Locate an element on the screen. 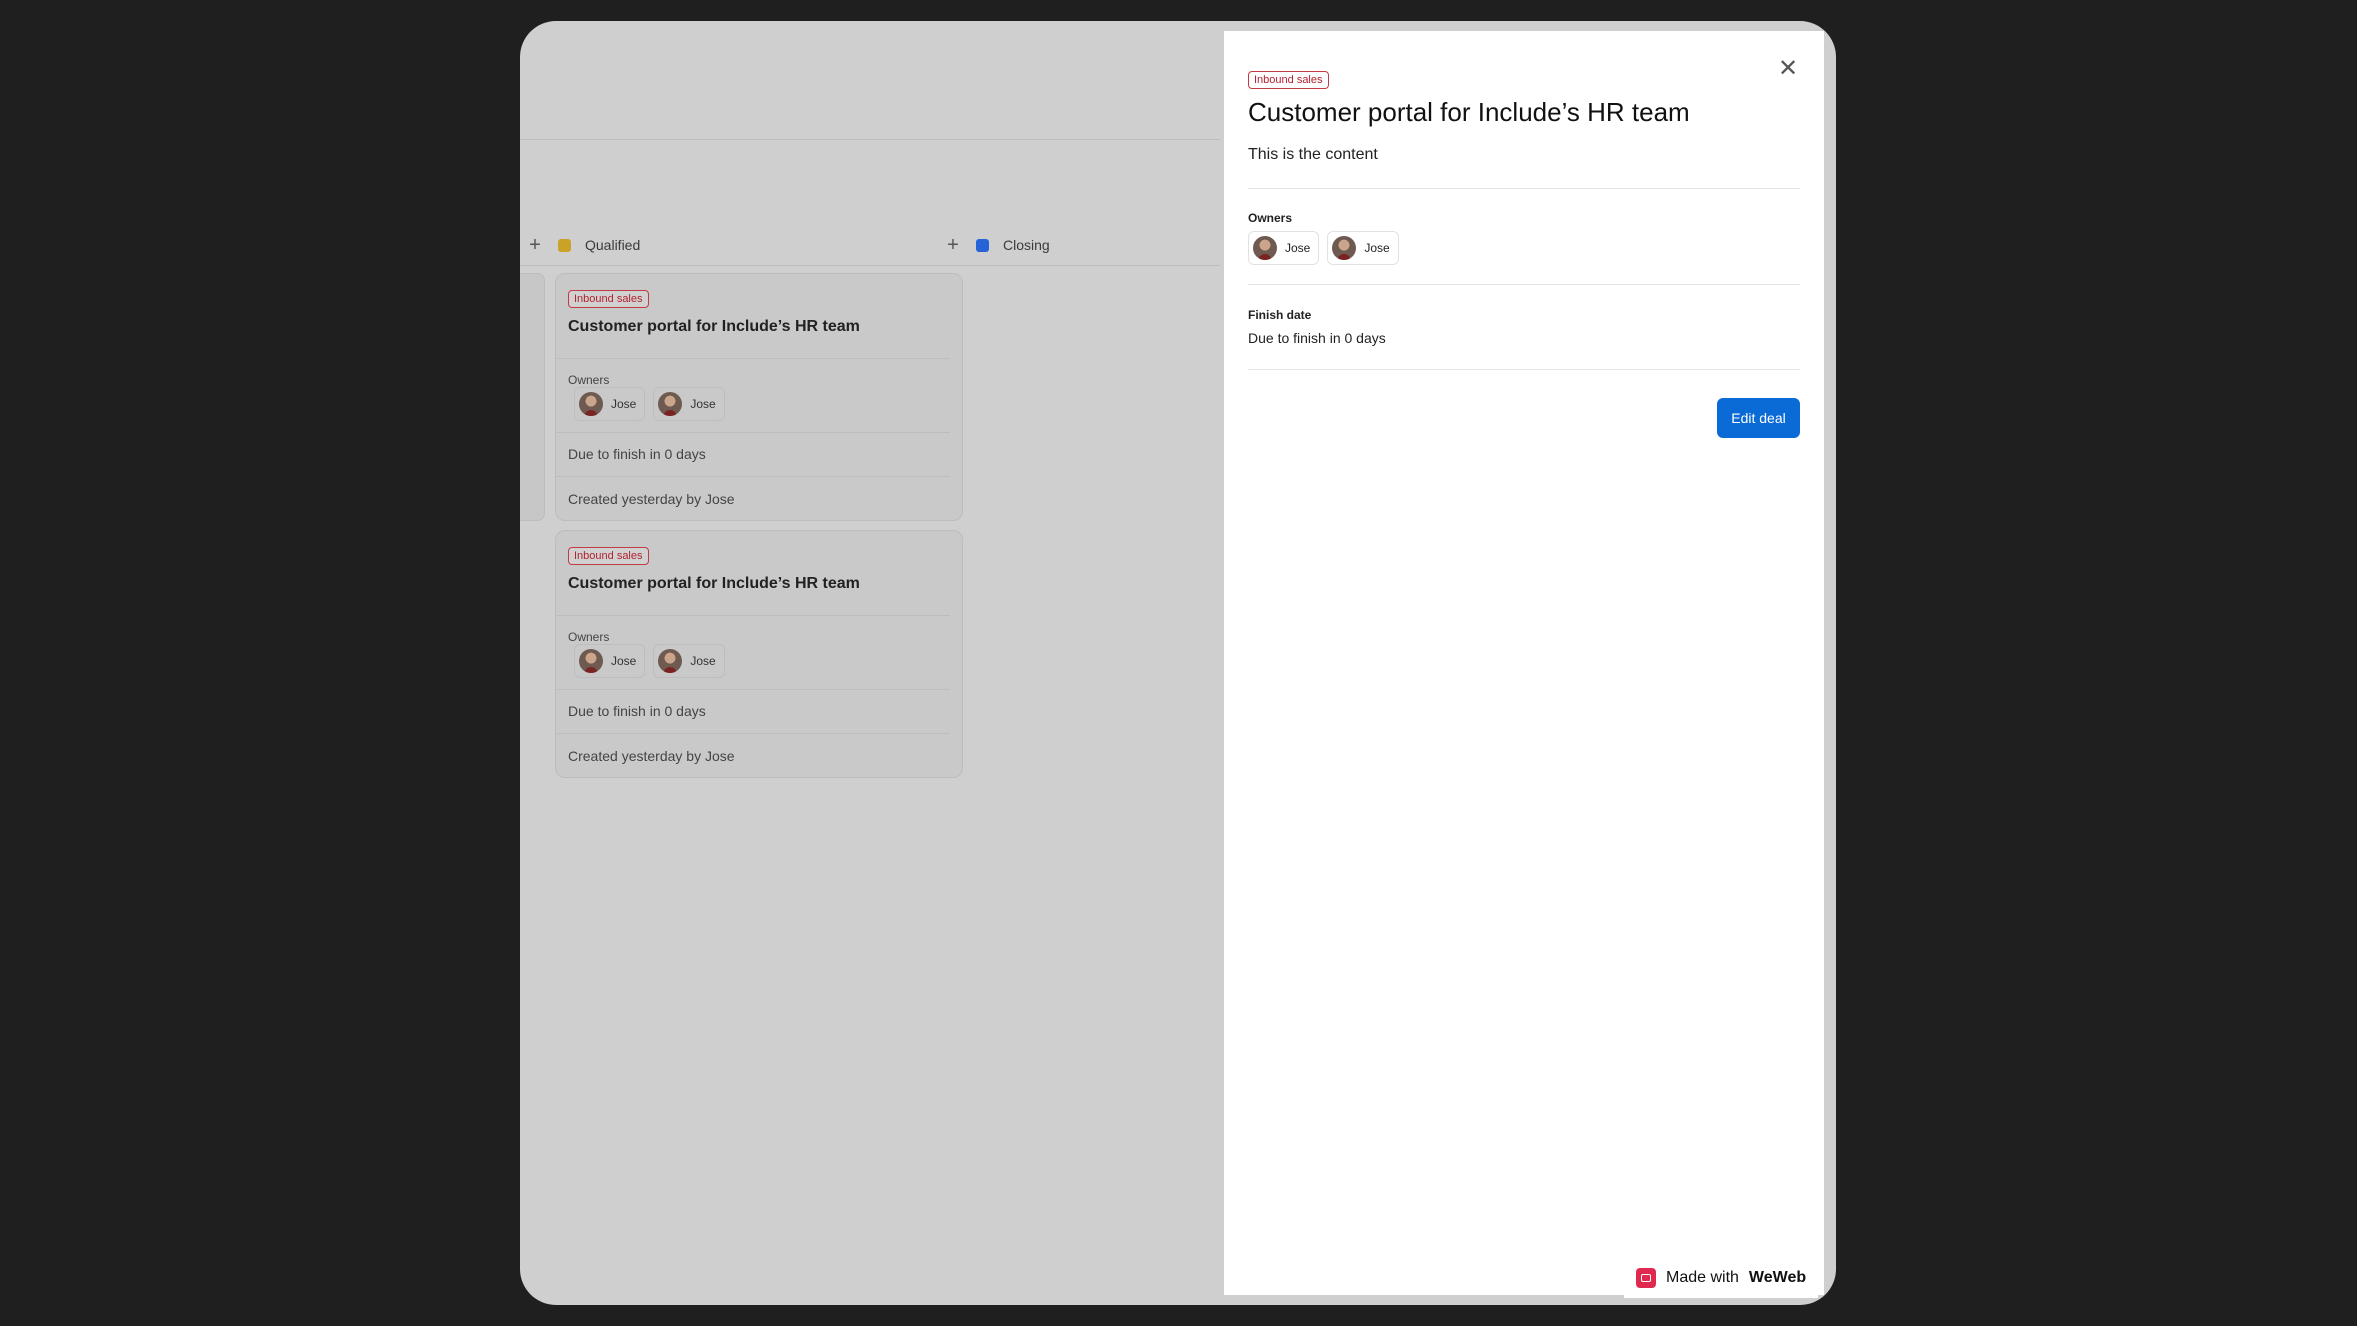 The width and height of the screenshot is (2357, 1326). weweb-logo-icon is located at coordinates (1646, 1278).